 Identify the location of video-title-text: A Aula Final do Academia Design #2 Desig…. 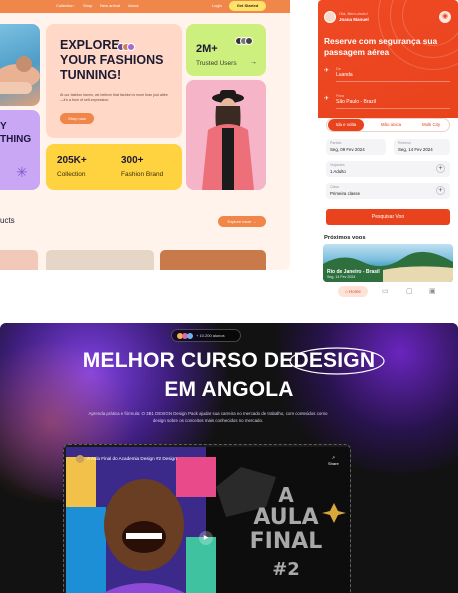
(132, 459).